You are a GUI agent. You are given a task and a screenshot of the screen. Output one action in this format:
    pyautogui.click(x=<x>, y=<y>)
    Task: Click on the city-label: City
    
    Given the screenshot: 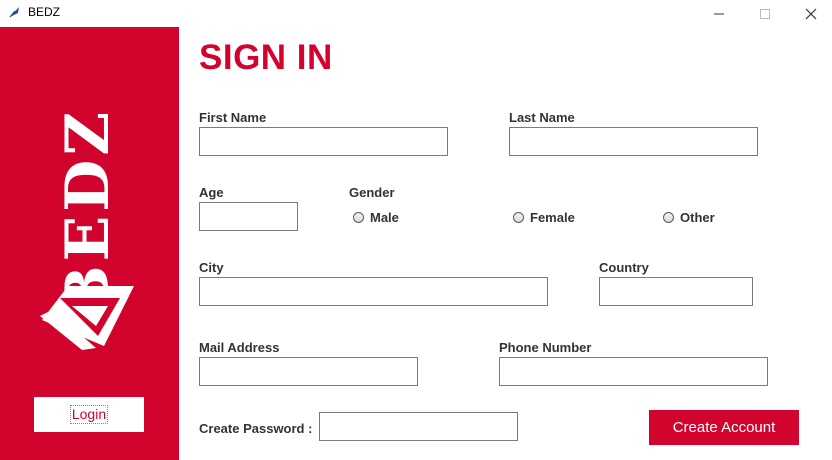 What is the action you would take?
    pyautogui.click(x=211, y=267)
    